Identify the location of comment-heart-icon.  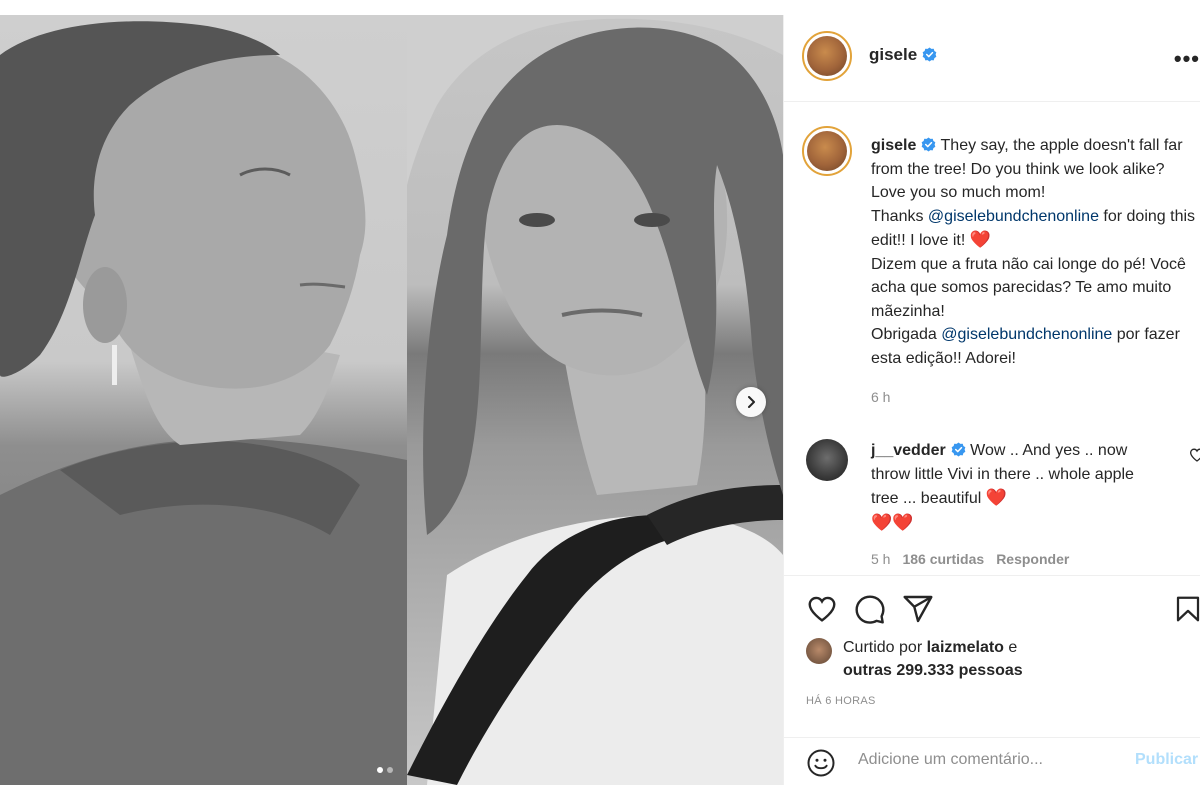
(1194, 455).